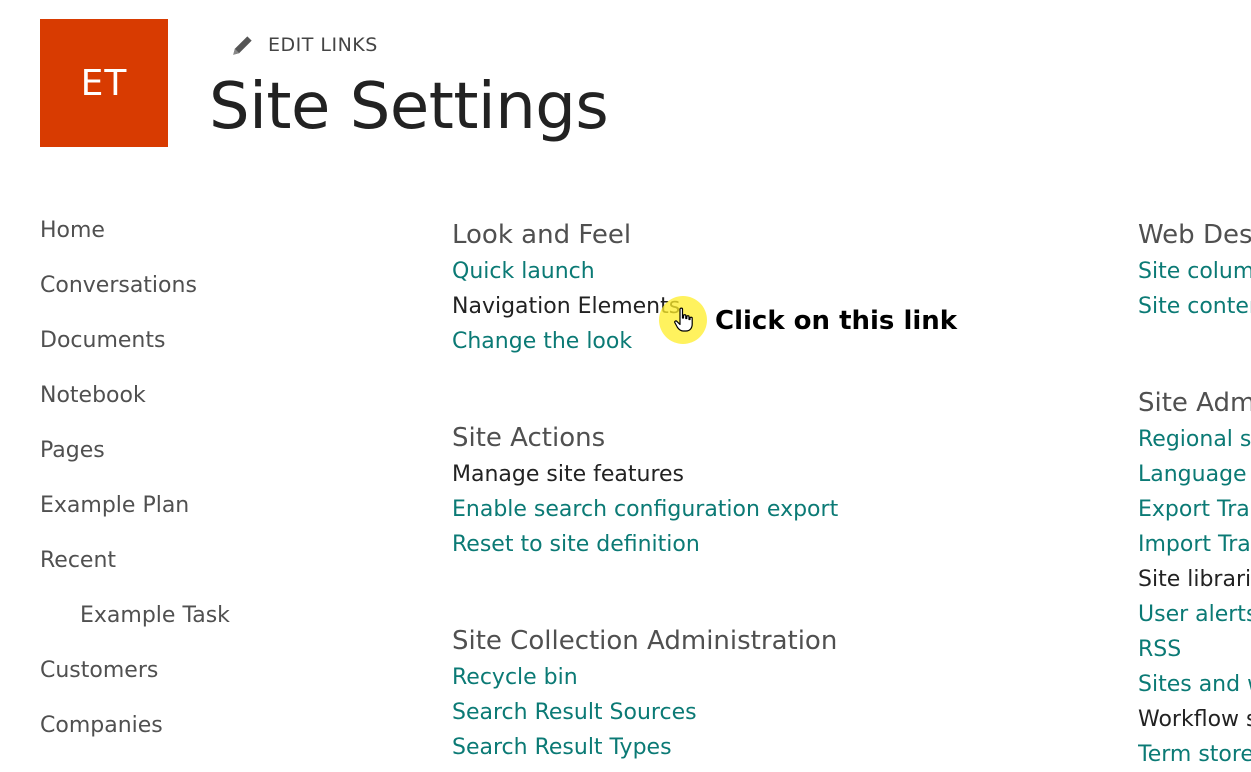 The image size is (1251, 772). What do you see at coordinates (205, 570) in the screenshot?
I see `nav-item-recent: Recent` at bounding box center [205, 570].